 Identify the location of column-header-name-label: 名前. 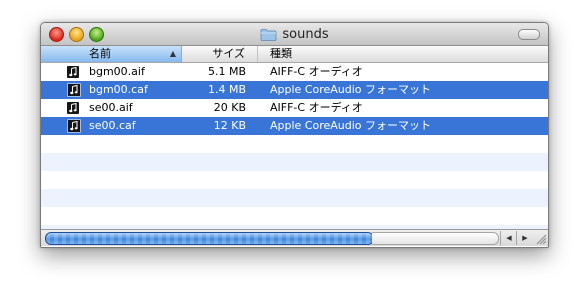
(100, 53).